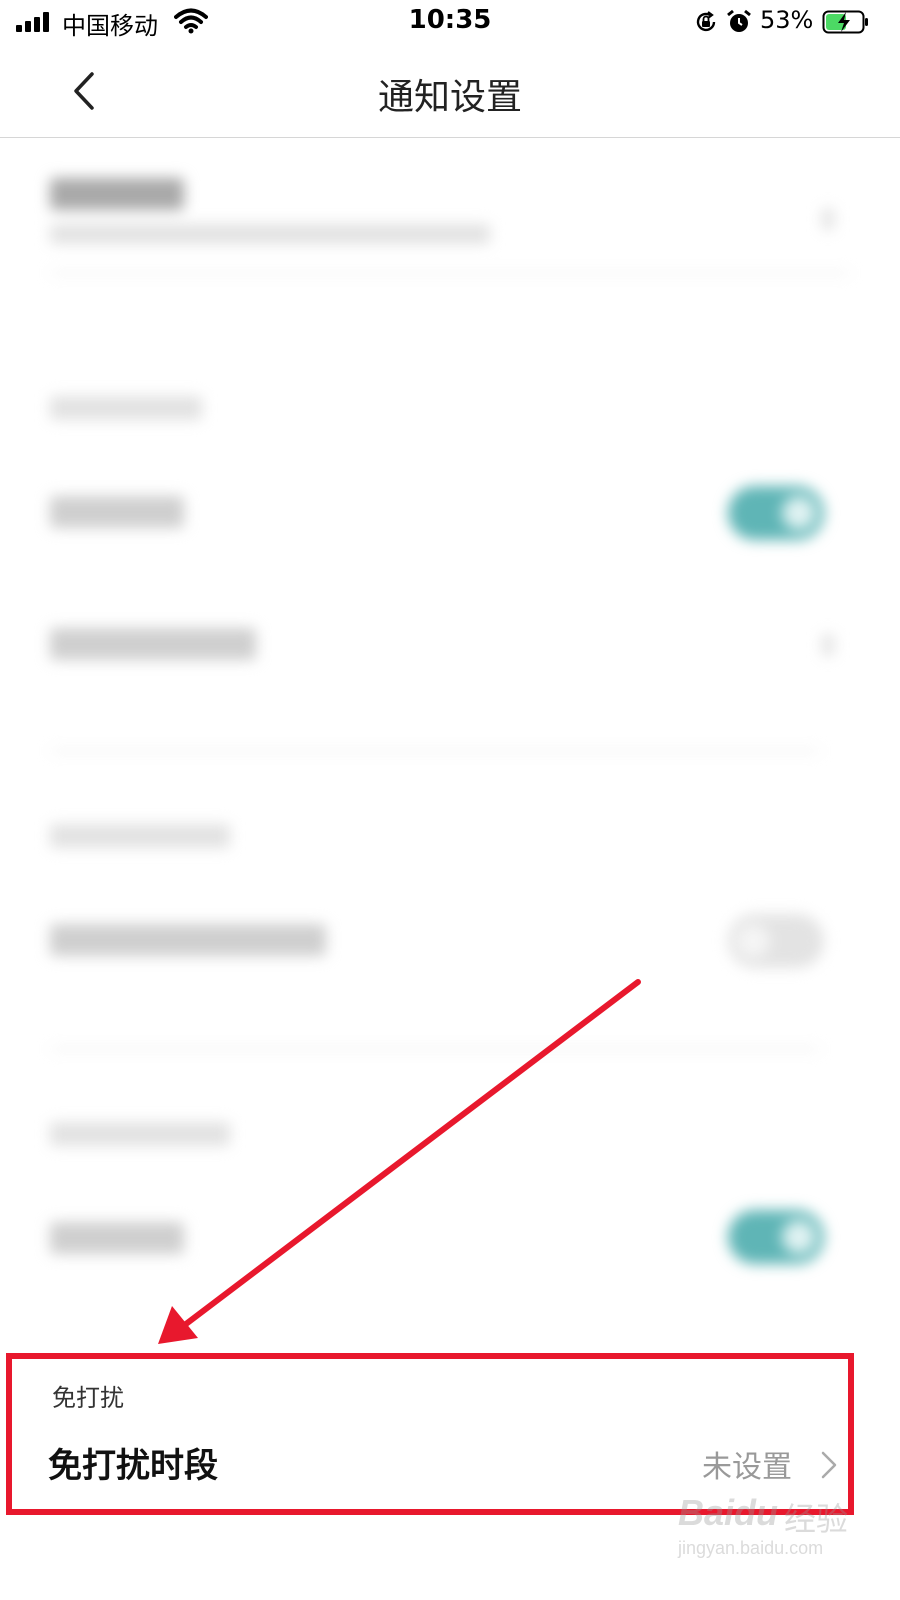 The image size is (900, 1600). What do you see at coordinates (706, 21) in the screenshot?
I see `rotation-lock-icon` at bounding box center [706, 21].